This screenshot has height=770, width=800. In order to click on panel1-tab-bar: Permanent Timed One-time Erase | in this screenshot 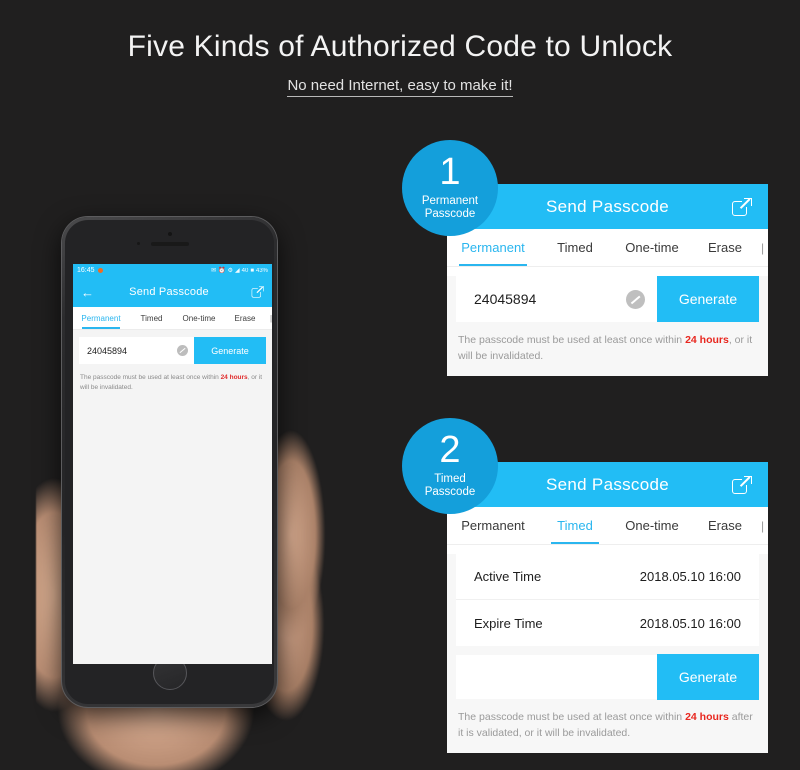, I will do `click(607, 248)`.